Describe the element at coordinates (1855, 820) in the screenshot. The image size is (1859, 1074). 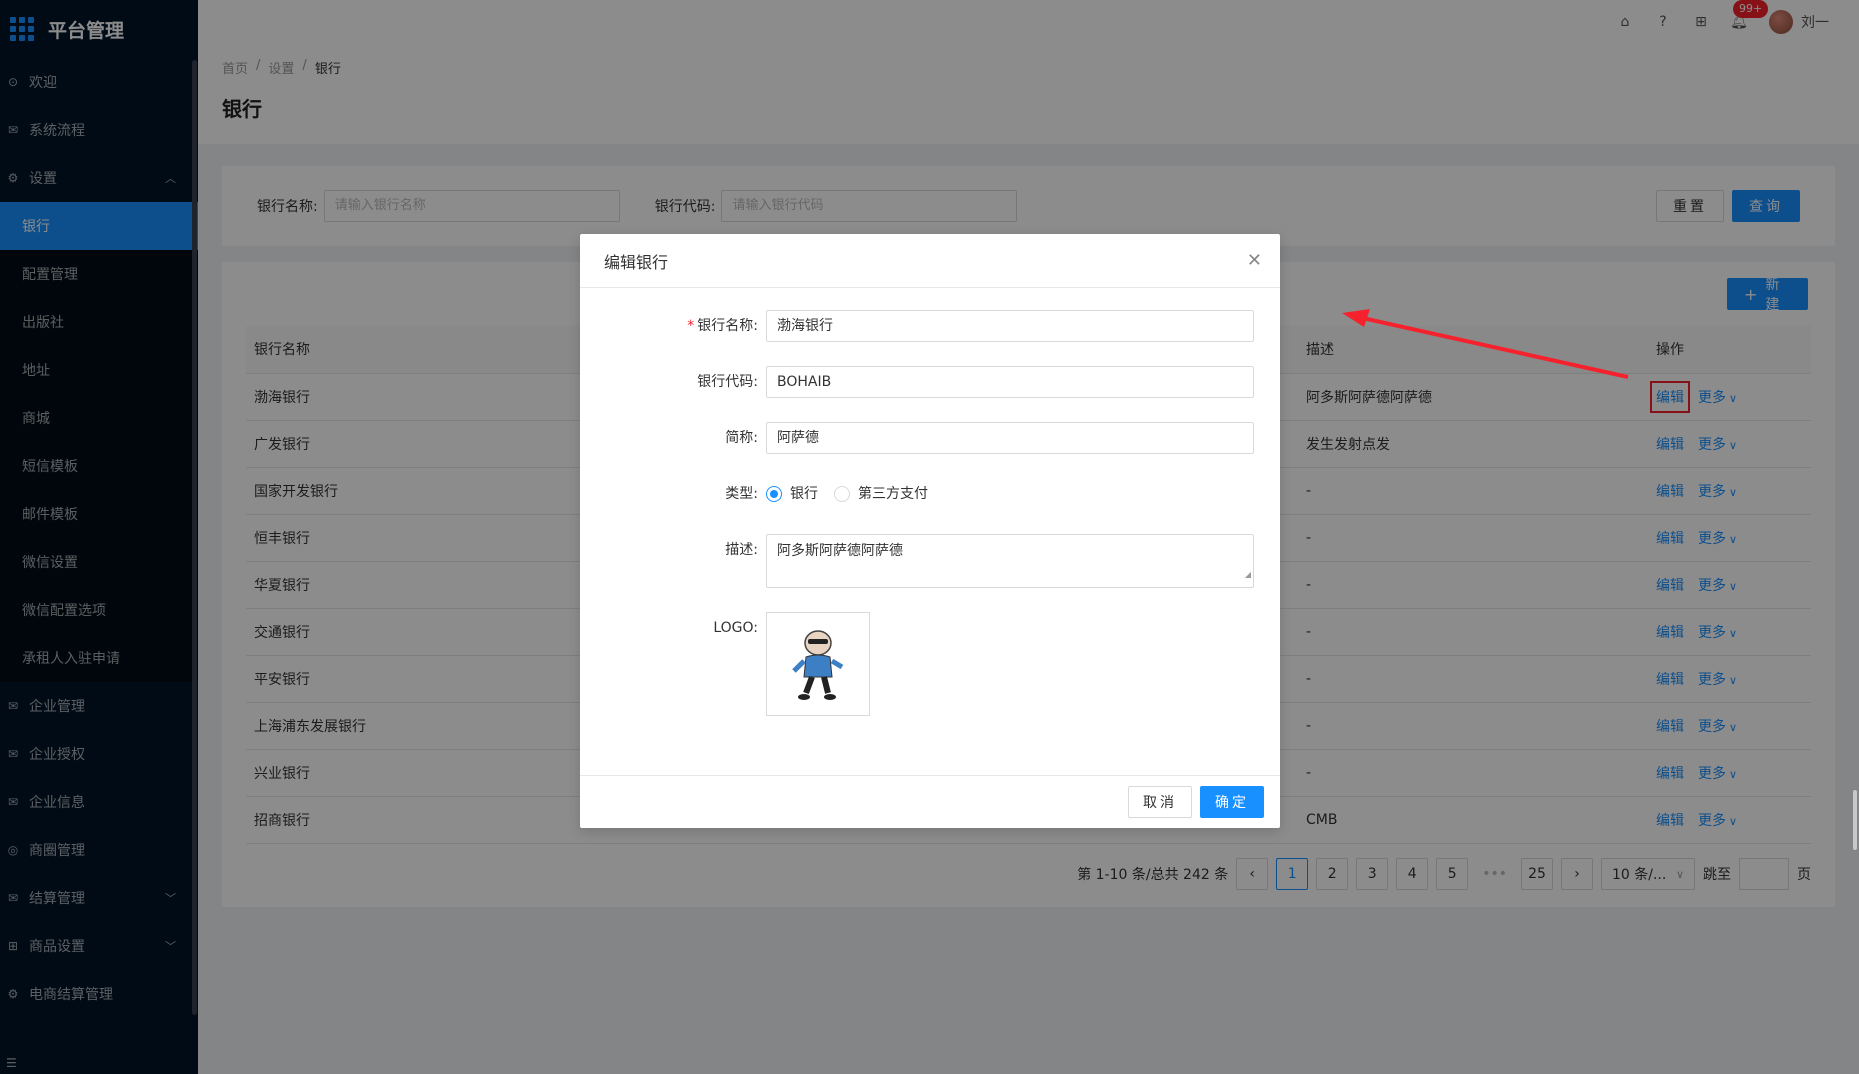
I see `page-scrollbar` at that location.